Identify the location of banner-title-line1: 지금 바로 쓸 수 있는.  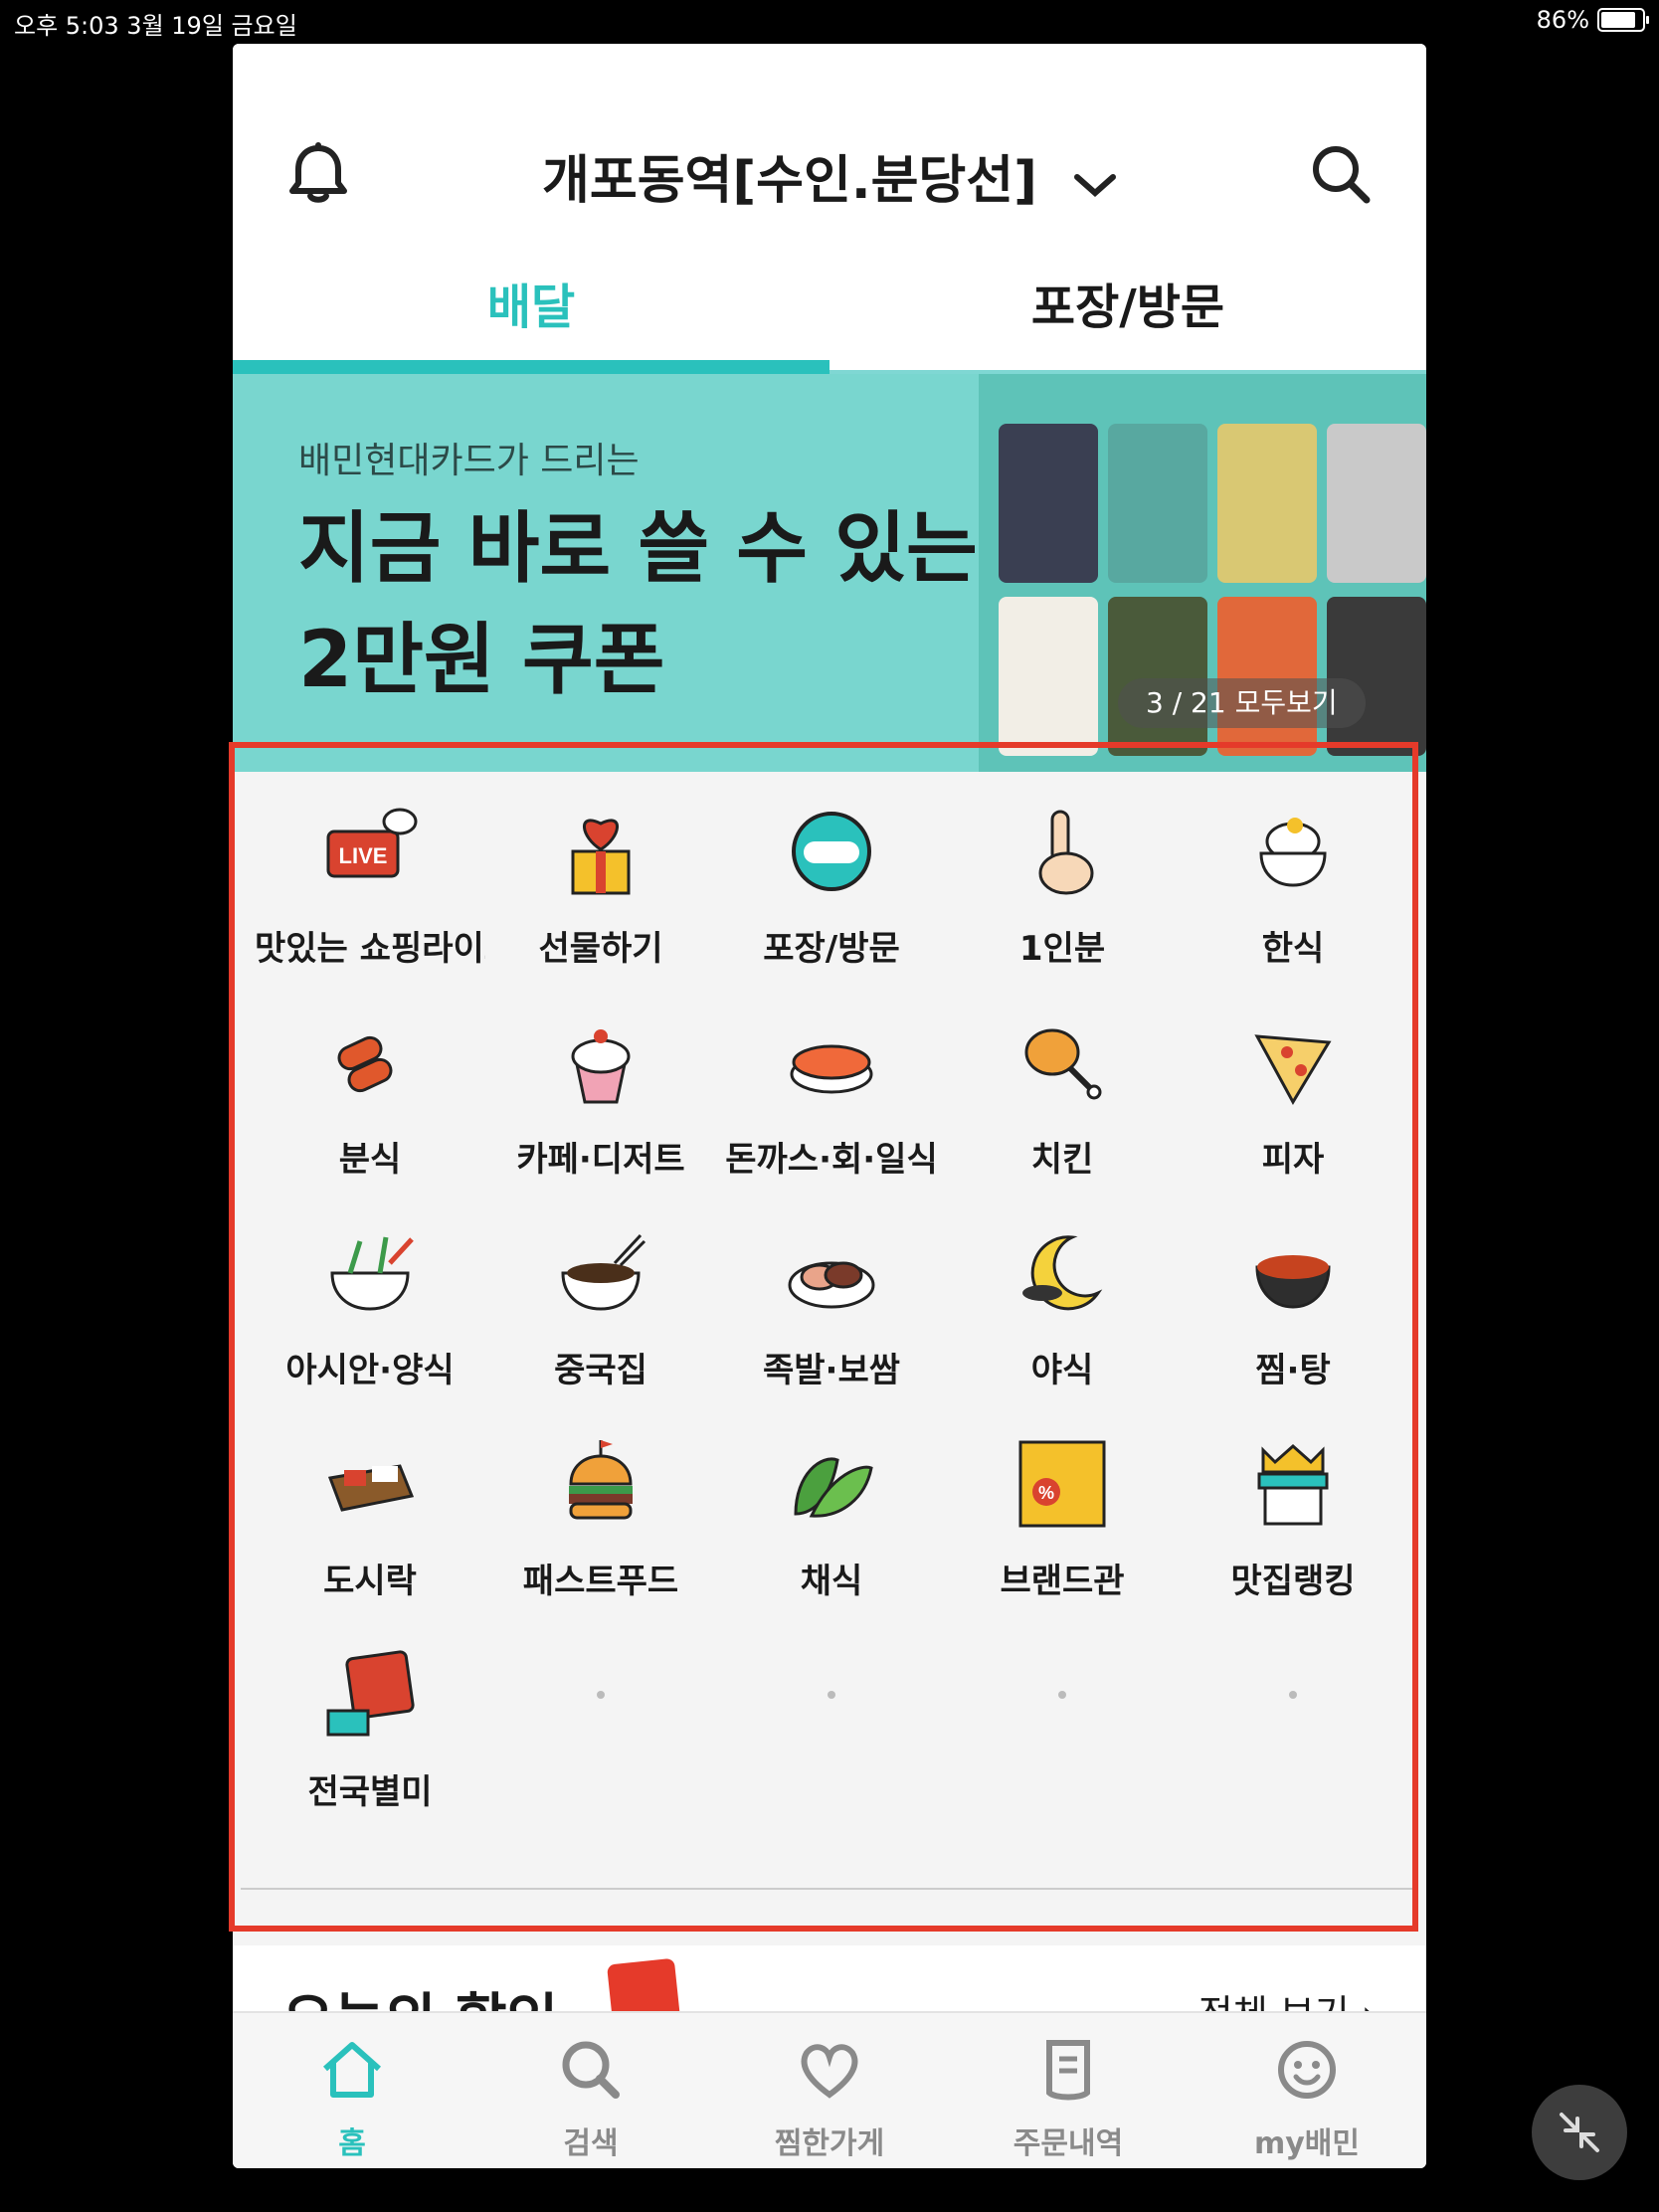
(638, 549).